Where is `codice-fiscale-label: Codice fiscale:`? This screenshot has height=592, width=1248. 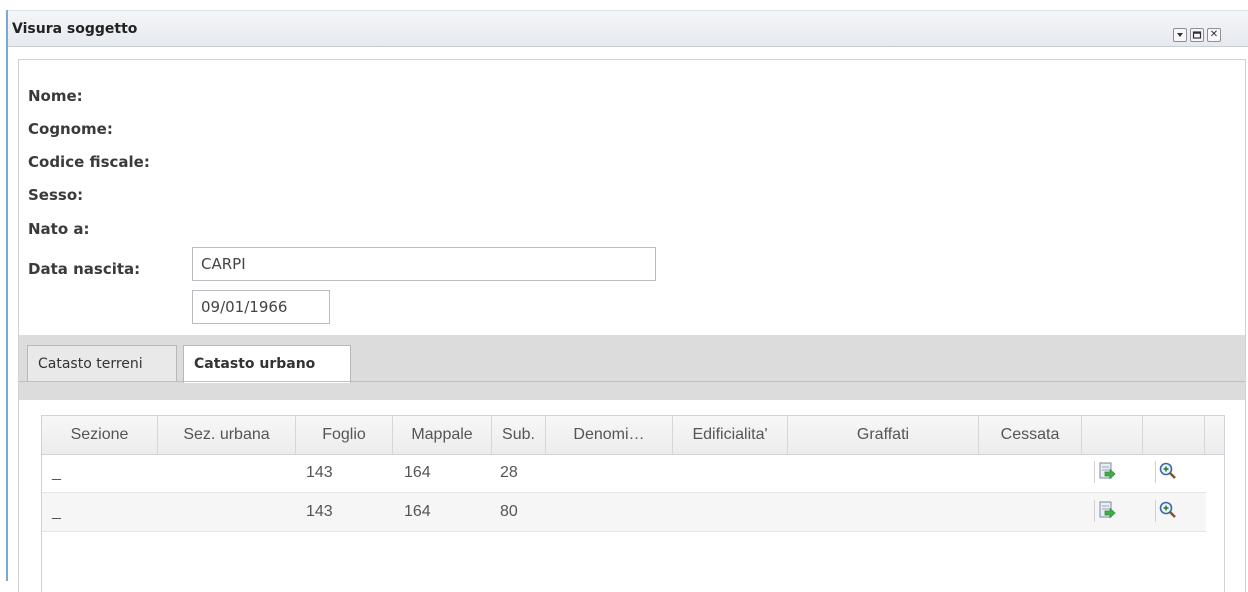
codice-fiscale-label: Codice fiscale: is located at coordinates (89, 162).